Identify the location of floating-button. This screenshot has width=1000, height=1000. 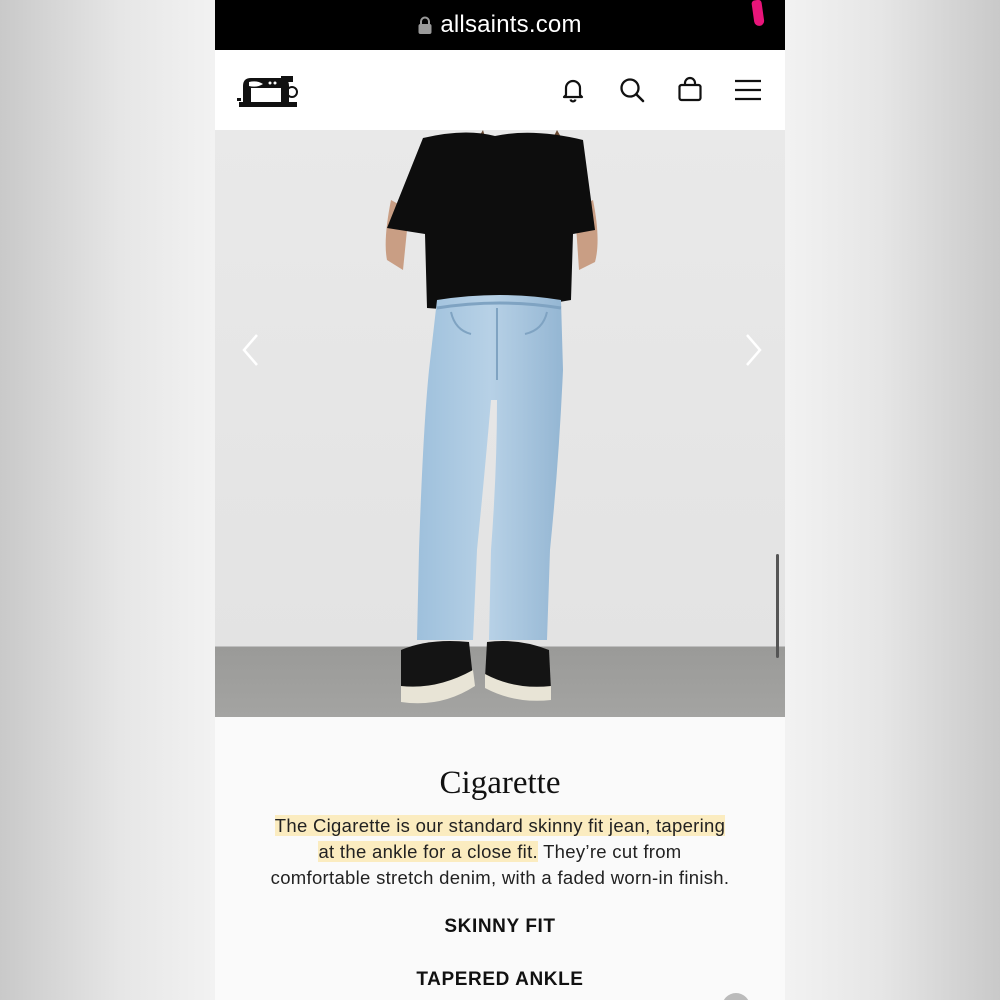
(736, 996).